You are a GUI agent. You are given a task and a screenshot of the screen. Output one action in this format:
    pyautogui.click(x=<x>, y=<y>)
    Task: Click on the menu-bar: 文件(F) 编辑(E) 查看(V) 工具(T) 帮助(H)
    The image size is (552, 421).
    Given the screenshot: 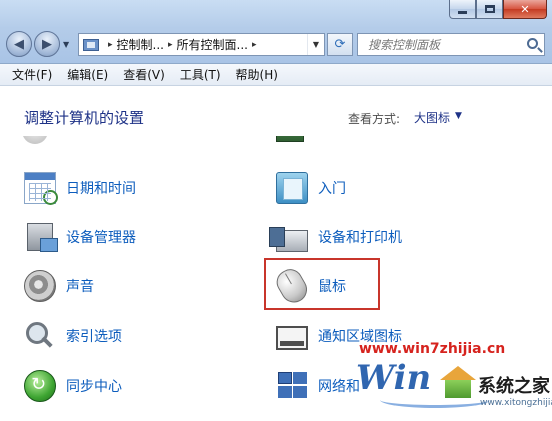 What is the action you would take?
    pyautogui.click(x=276, y=75)
    